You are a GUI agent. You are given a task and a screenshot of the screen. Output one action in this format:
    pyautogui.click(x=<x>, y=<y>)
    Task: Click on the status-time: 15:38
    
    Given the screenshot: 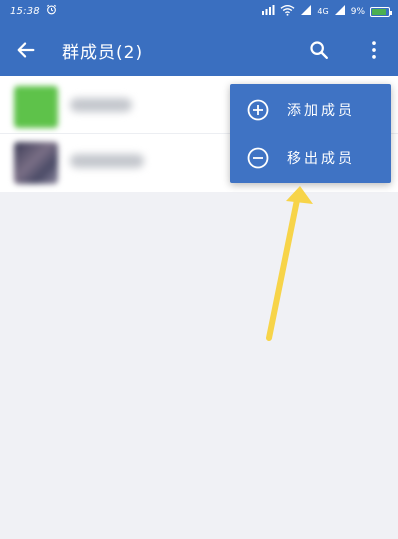 What is the action you would take?
    pyautogui.click(x=25, y=11)
    